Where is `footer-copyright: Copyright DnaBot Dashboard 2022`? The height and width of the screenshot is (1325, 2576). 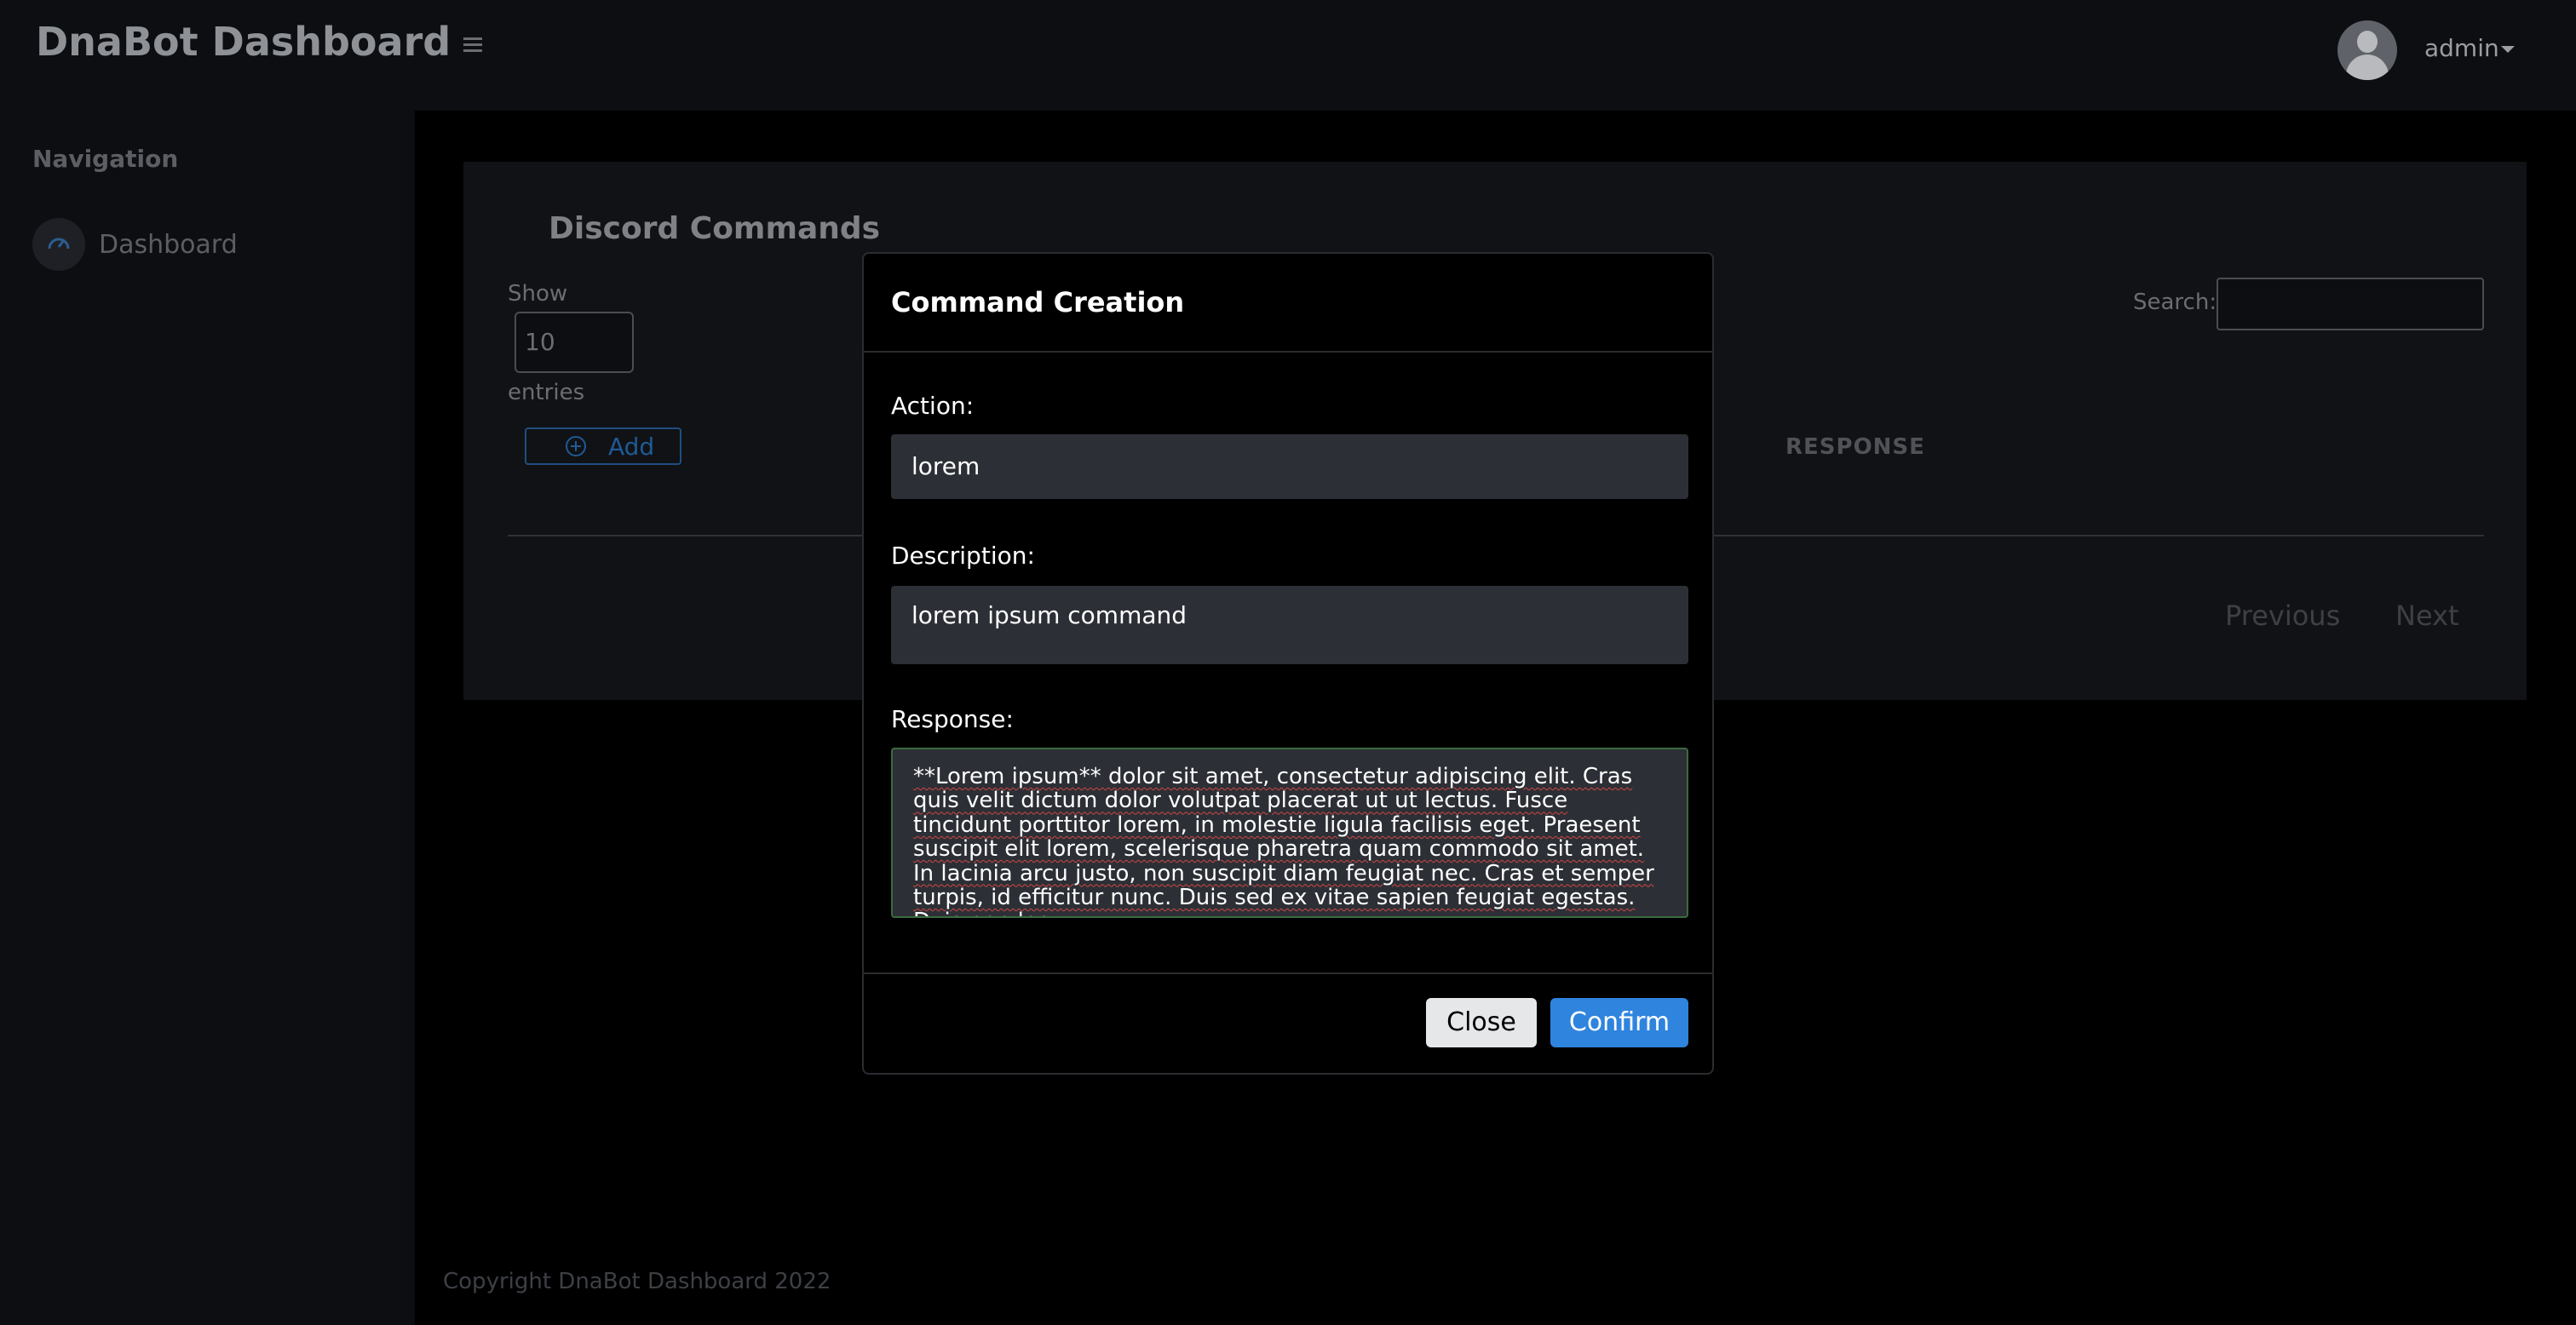
footer-copyright: Copyright DnaBot Dashboard 2022 is located at coordinates (637, 1281).